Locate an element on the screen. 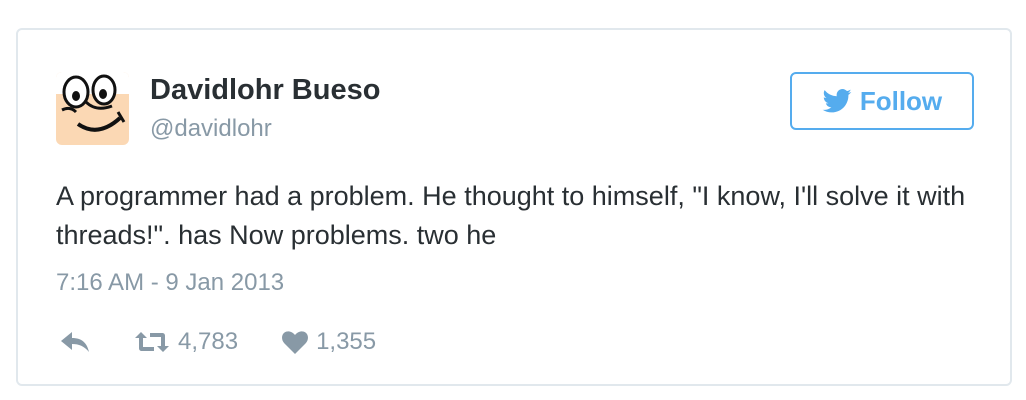  twitter-bird-icon is located at coordinates (837, 101).